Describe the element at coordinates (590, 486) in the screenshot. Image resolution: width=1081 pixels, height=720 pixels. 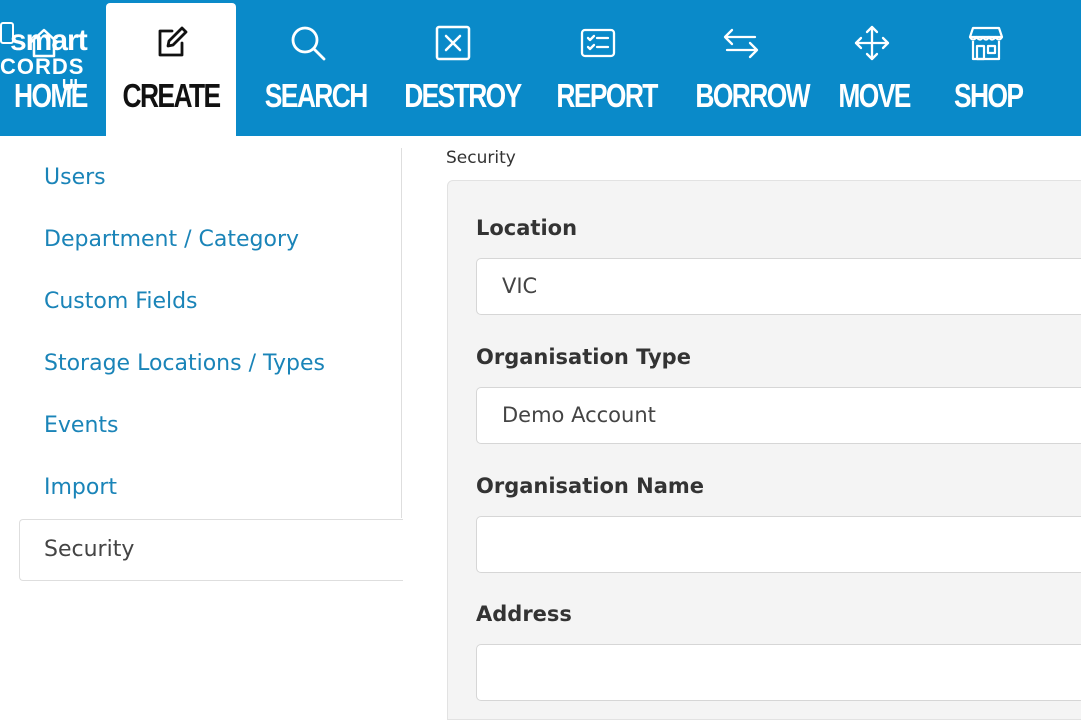
I see `organisation-name-label: Organisation Name` at that location.